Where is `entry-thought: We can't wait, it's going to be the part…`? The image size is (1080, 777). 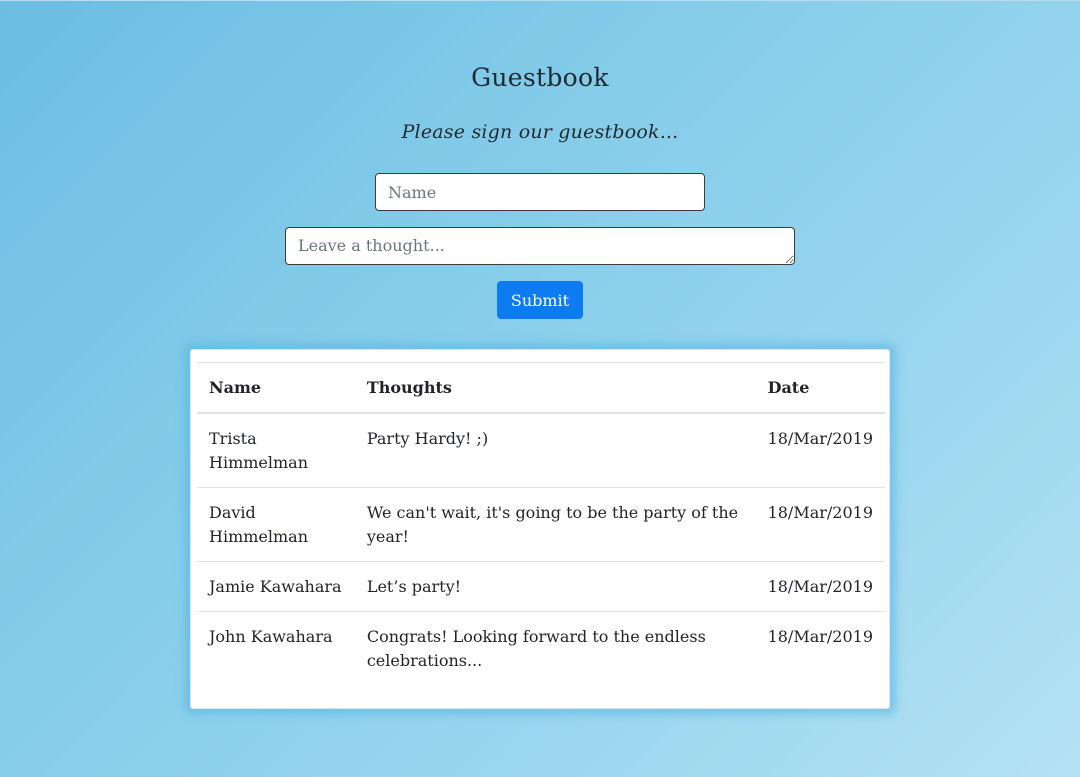
entry-thought: We can't wait, it's going to be the part… is located at coordinates (552, 524).